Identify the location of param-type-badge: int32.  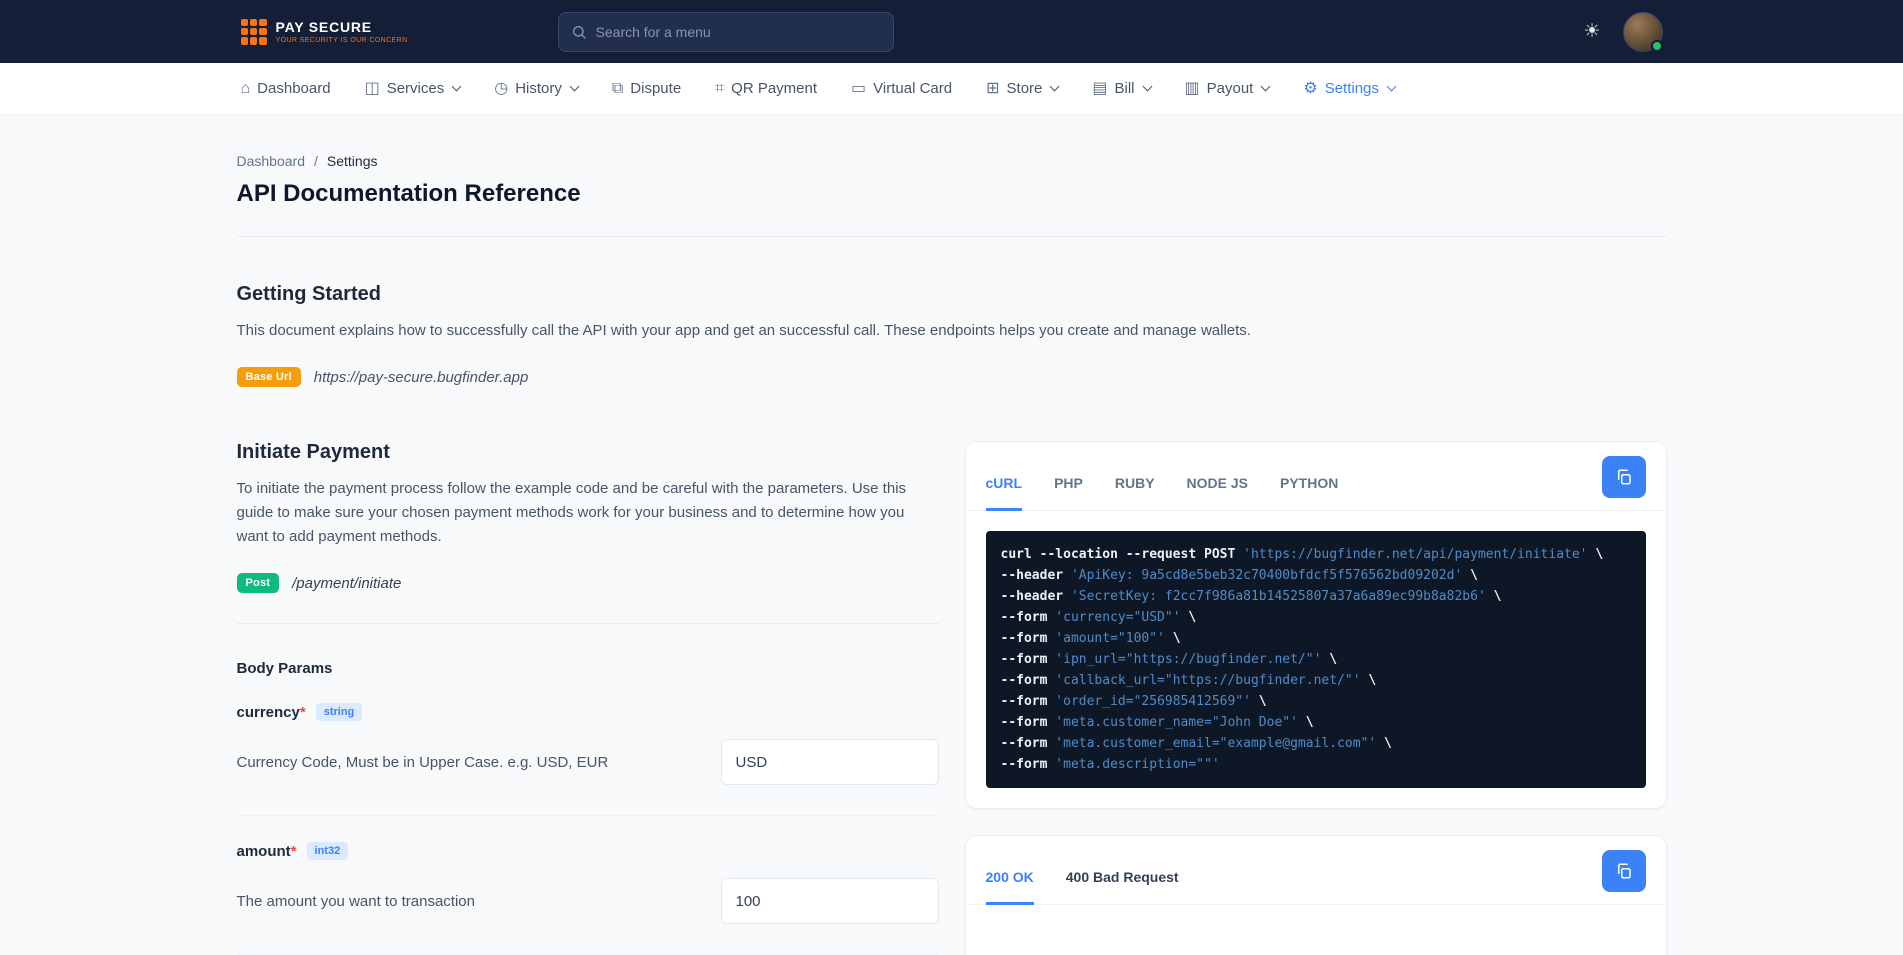
(327, 851).